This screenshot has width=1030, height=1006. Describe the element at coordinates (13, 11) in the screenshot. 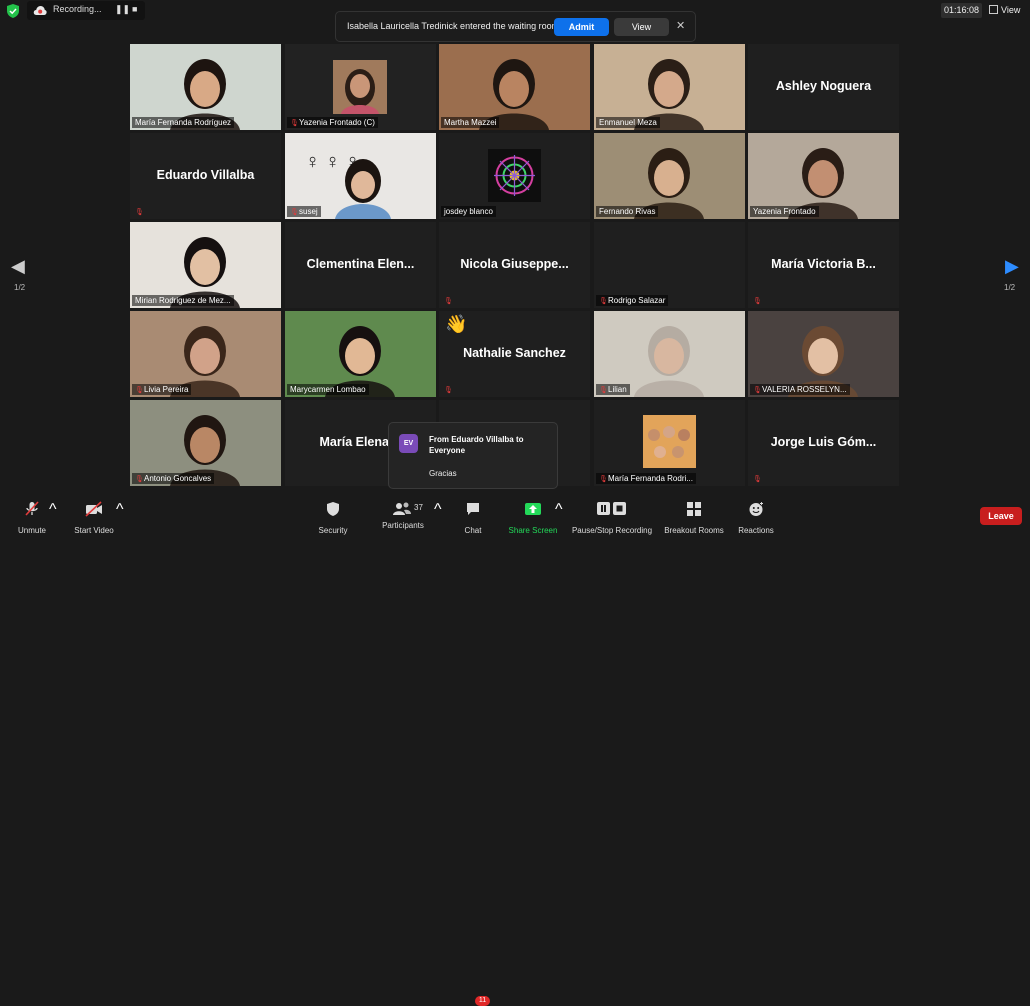

I see `shield-icon` at that location.